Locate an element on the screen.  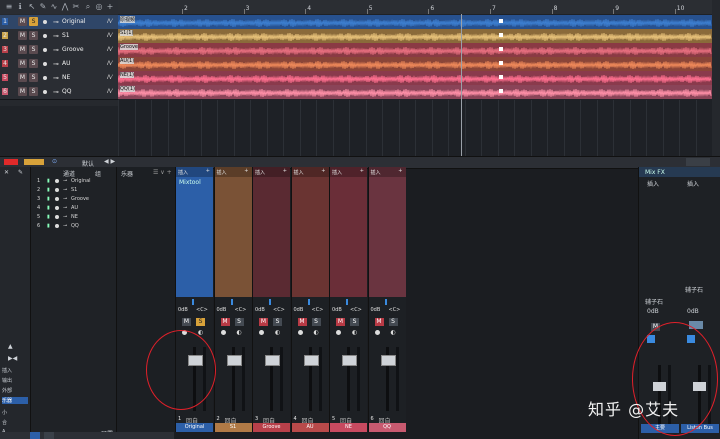
channel-name: S1 is located at coordinates (233, 427).